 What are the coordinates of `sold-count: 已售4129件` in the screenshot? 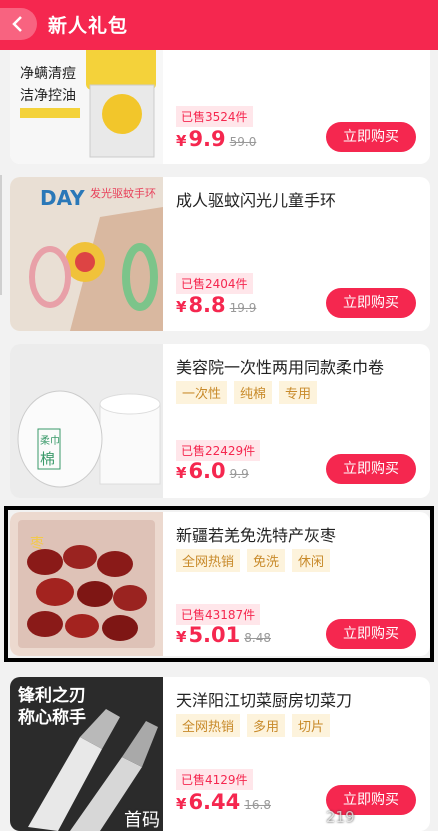 It's located at (214, 779).